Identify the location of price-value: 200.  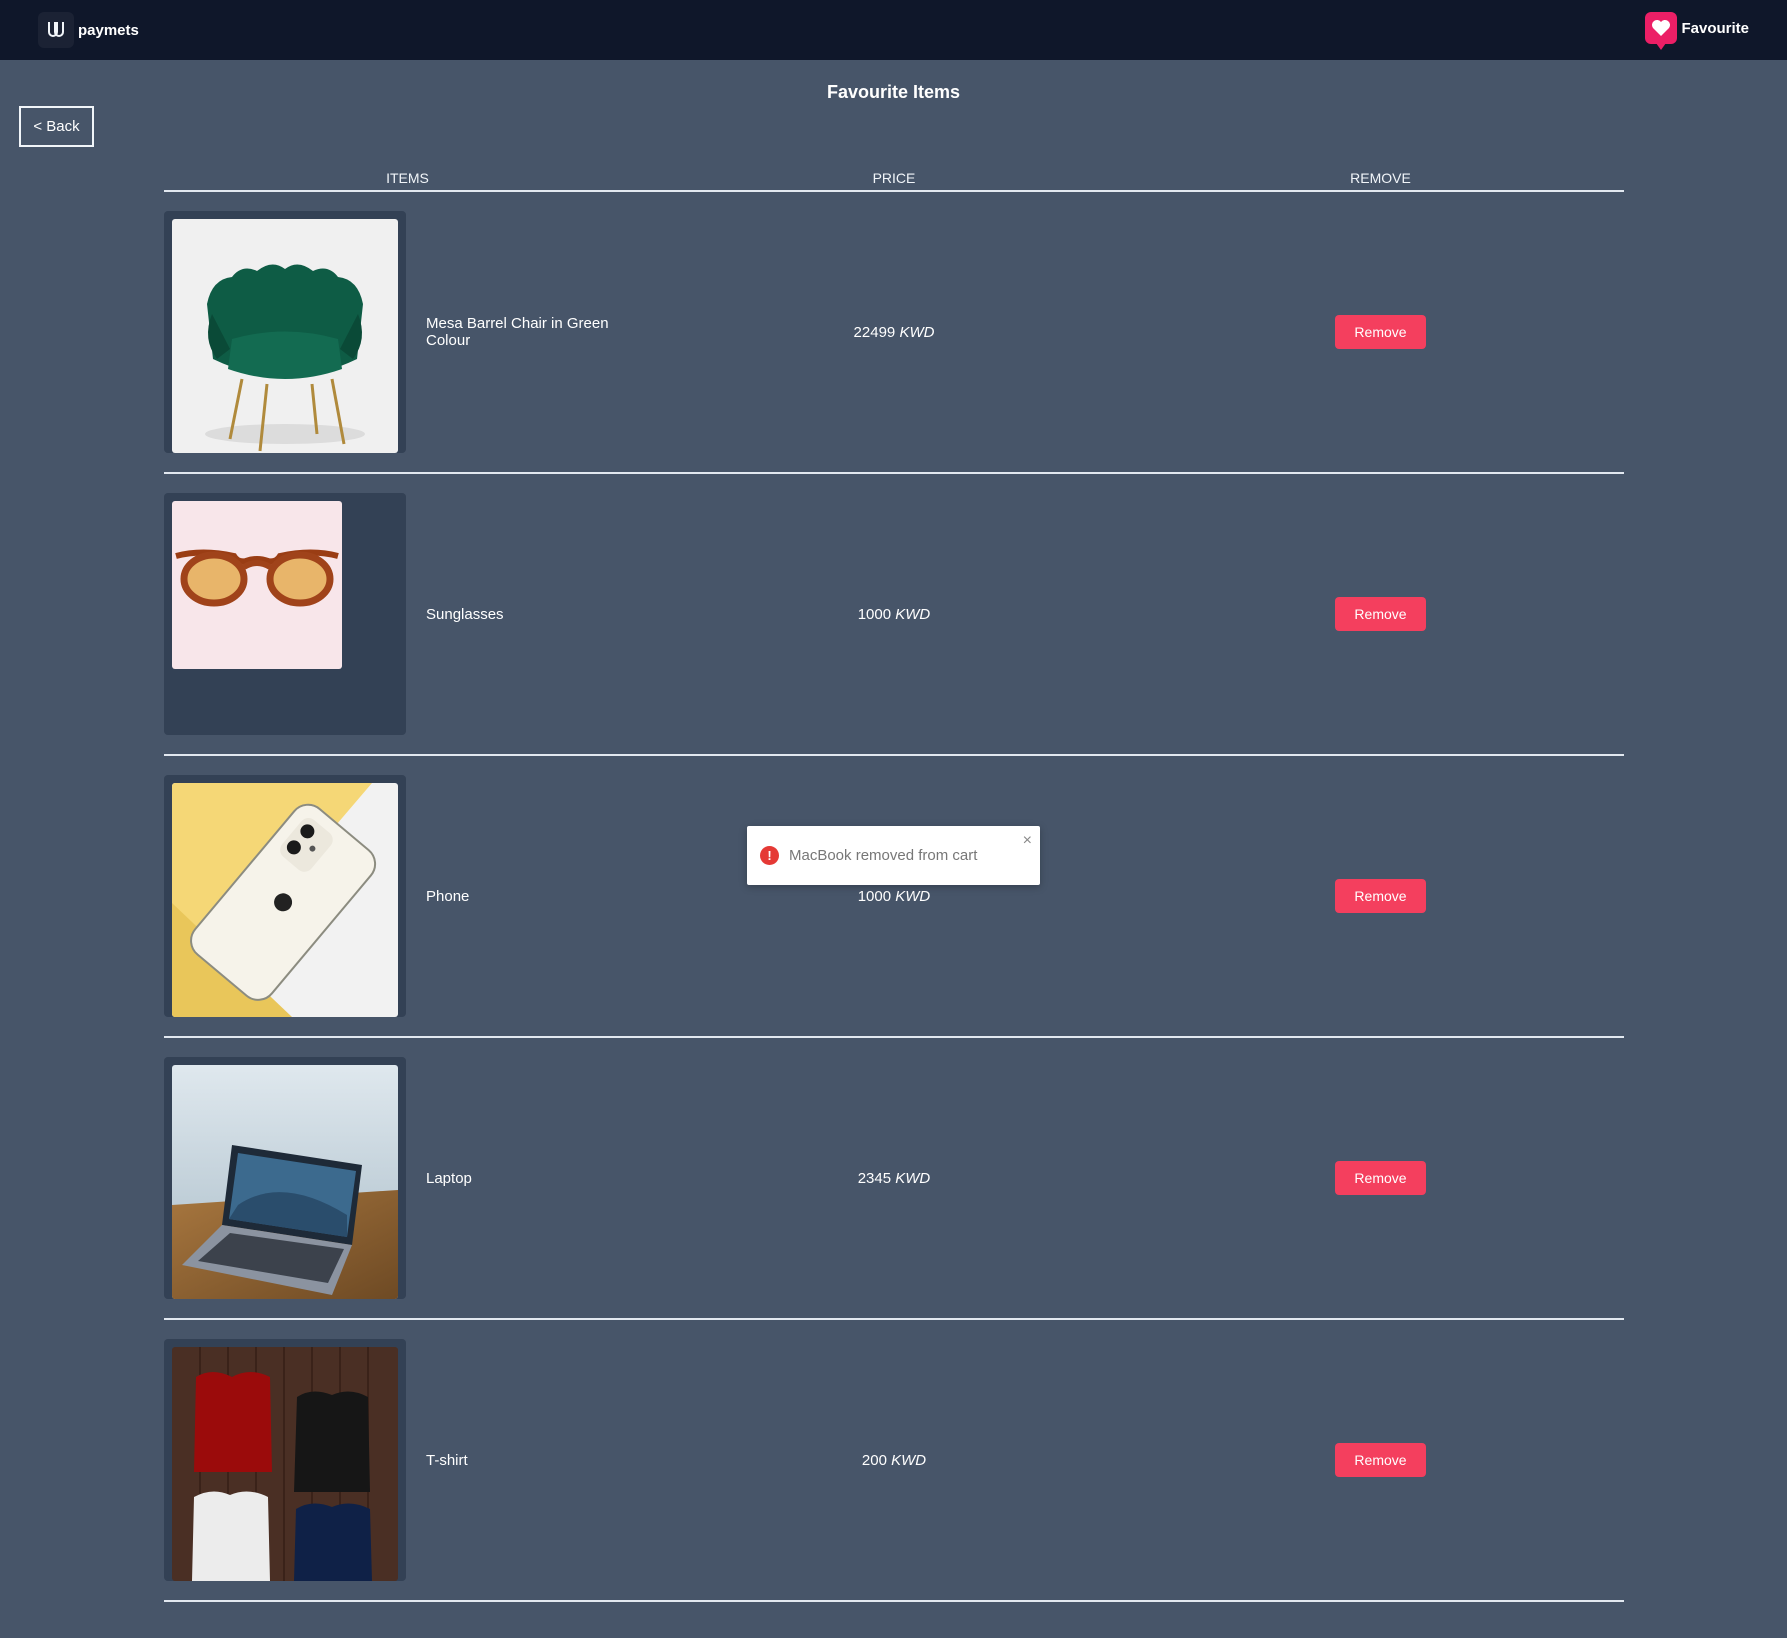
(874, 1460).